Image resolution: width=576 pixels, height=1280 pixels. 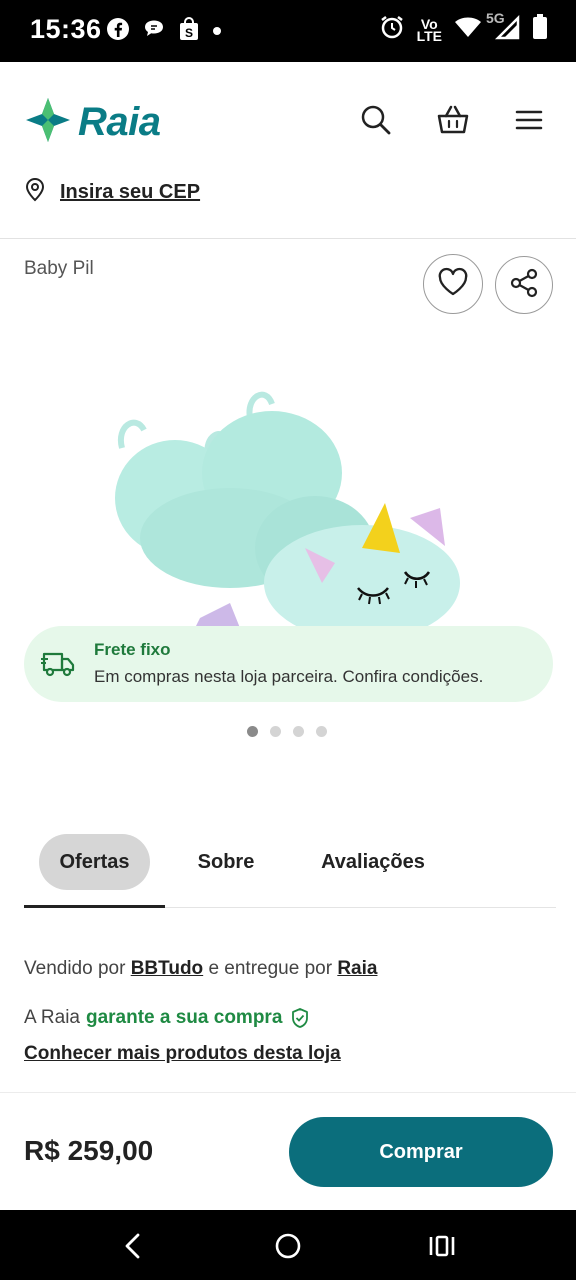 I want to click on product-image, so click(x=290, y=509).